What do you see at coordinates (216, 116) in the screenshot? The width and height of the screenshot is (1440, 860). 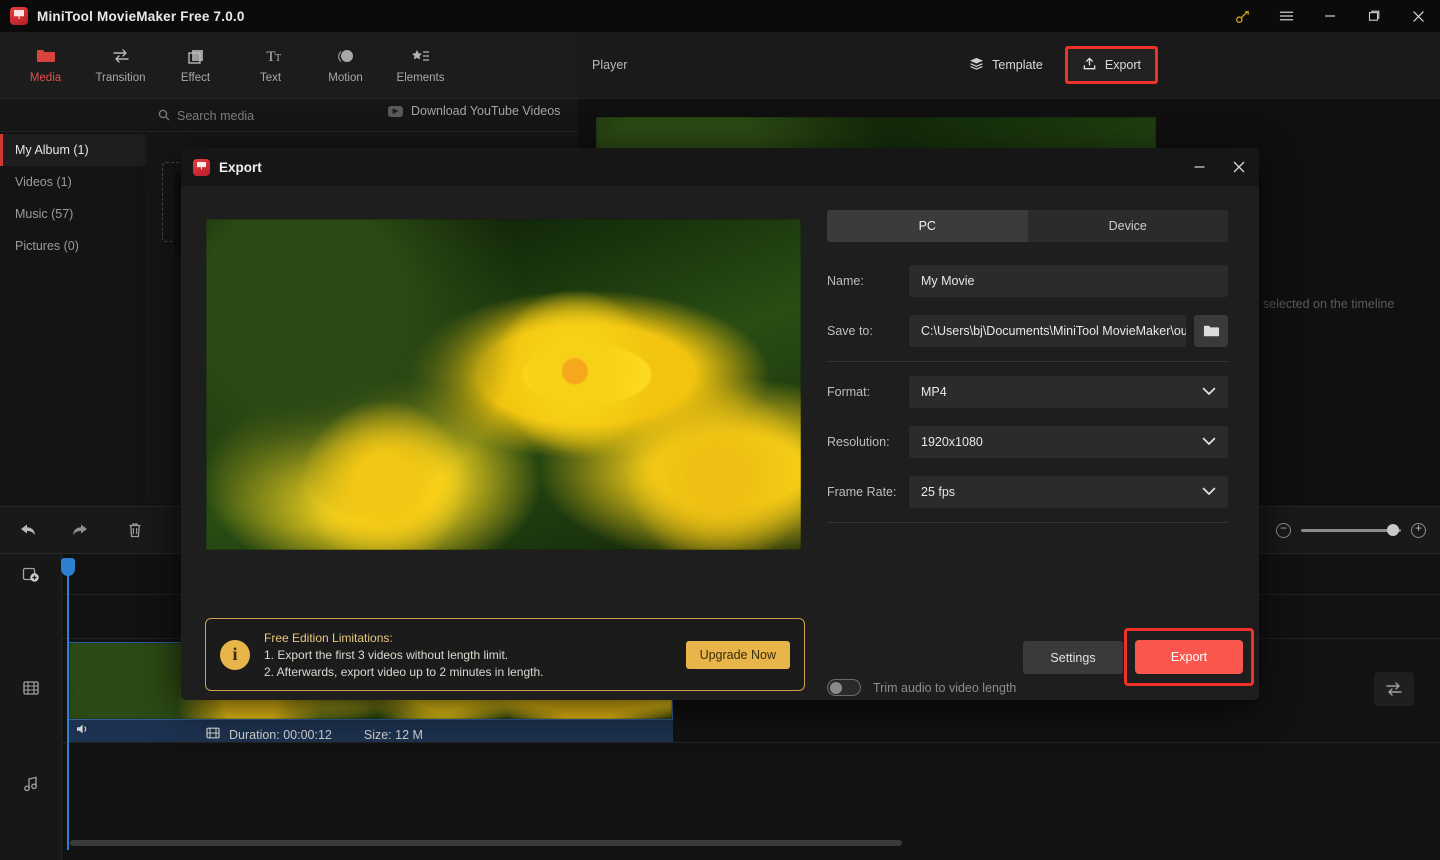 I see `search-placeholder: Search media` at bounding box center [216, 116].